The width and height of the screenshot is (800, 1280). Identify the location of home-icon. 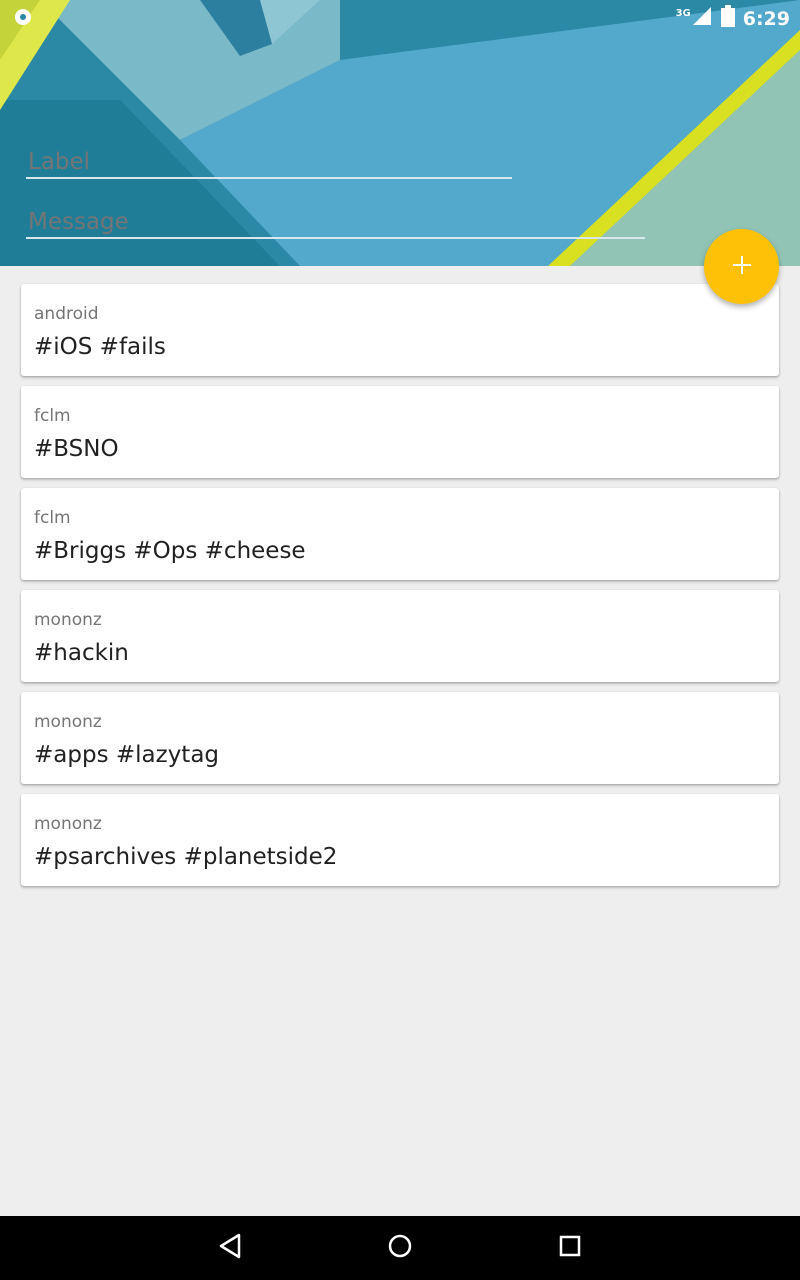
(400, 1248).